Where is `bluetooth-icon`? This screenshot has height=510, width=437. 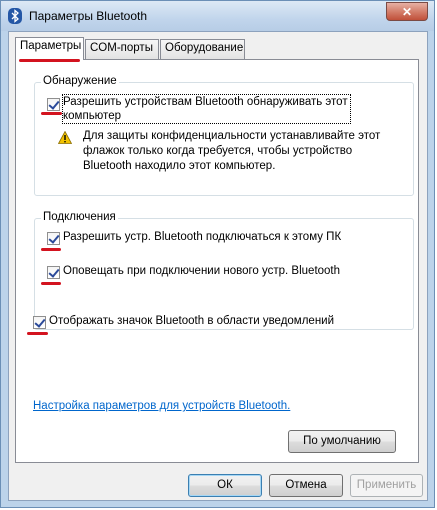 bluetooth-icon is located at coordinates (15, 16).